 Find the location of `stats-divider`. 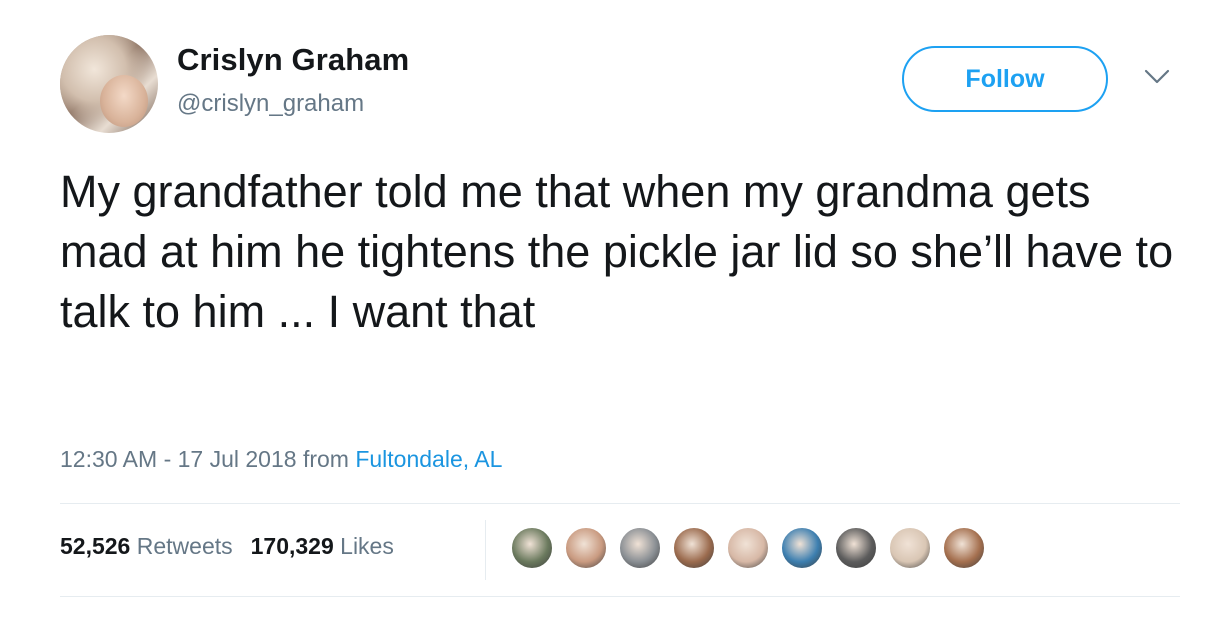

stats-divider is located at coordinates (485, 550).